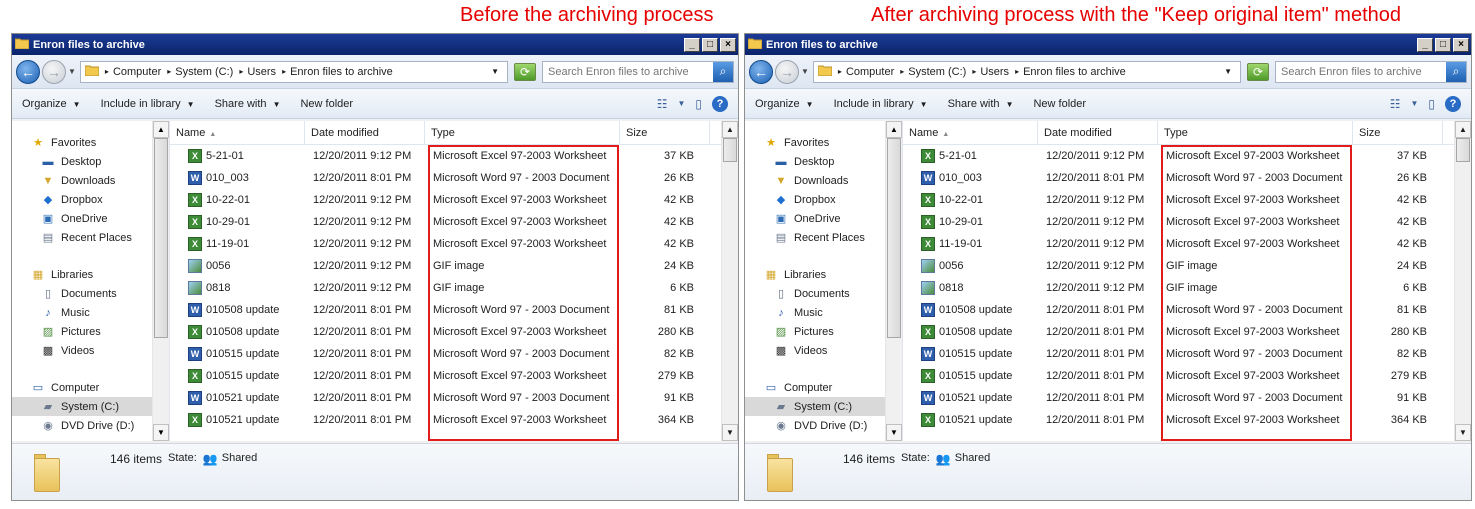  I want to click on share-with-menu: Share with ▼, so click(248, 104).